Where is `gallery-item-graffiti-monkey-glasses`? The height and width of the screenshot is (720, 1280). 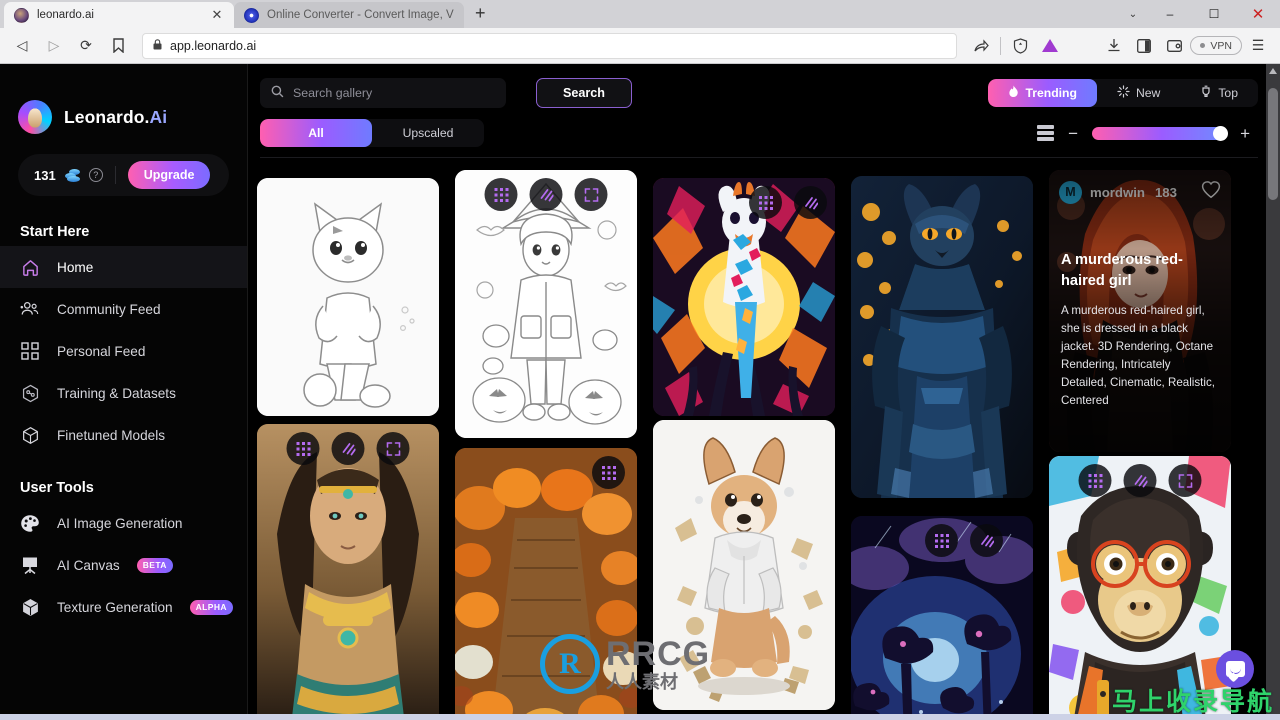 gallery-item-graffiti-monkey-glasses is located at coordinates (1140, 588).